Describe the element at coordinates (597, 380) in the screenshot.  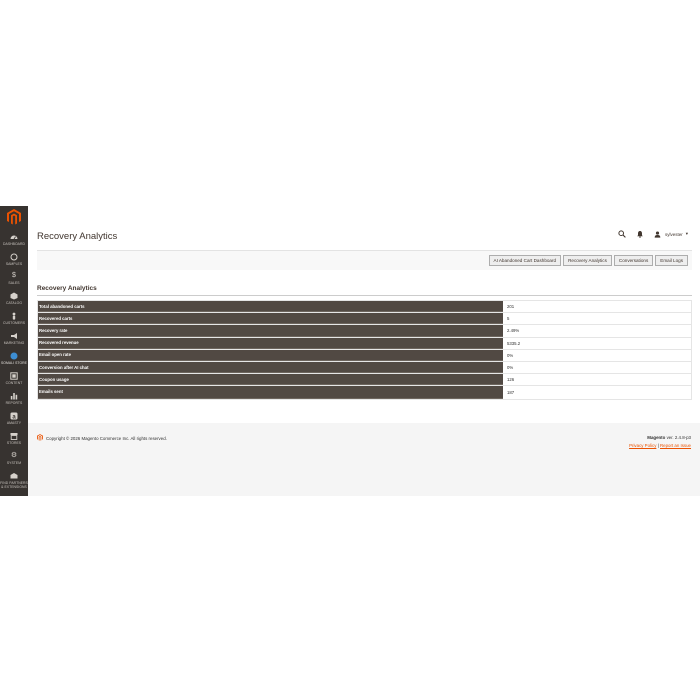
I see `stat-value: 126` at that location.